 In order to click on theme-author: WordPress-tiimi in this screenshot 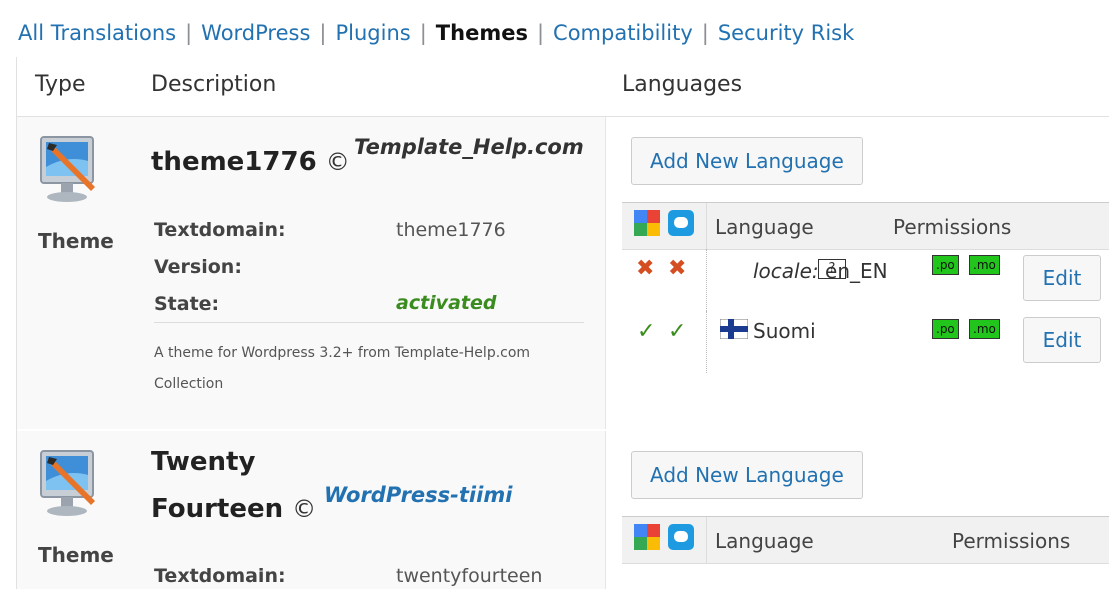, I will do `click(418, 495)`.